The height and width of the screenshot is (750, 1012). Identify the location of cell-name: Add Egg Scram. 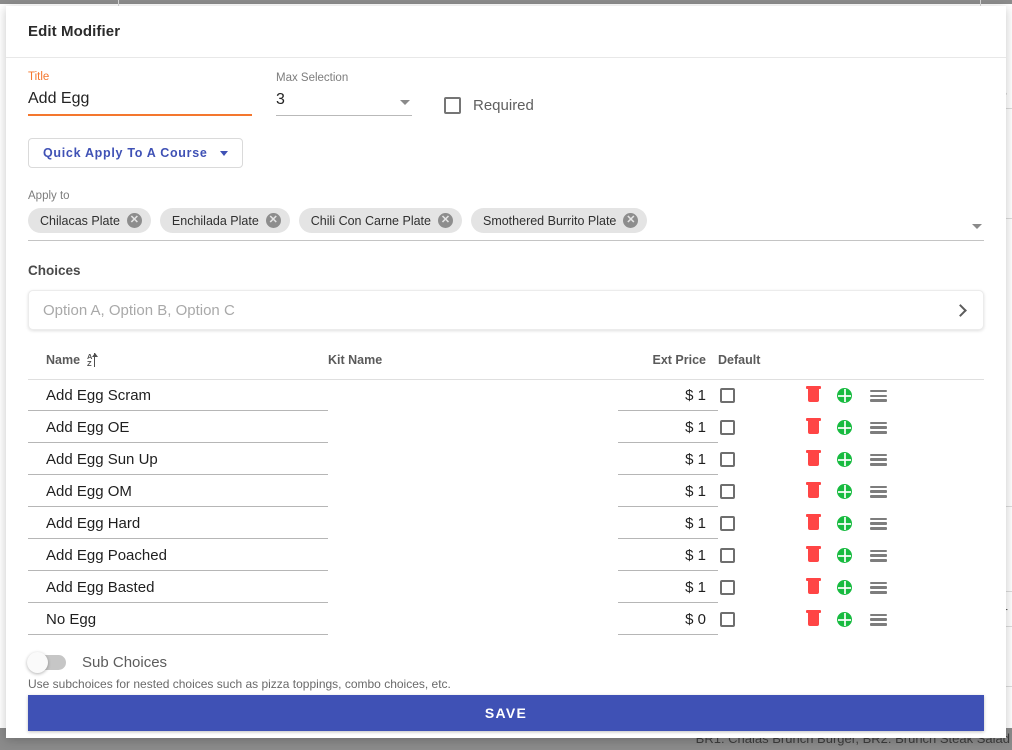
(178, 396).